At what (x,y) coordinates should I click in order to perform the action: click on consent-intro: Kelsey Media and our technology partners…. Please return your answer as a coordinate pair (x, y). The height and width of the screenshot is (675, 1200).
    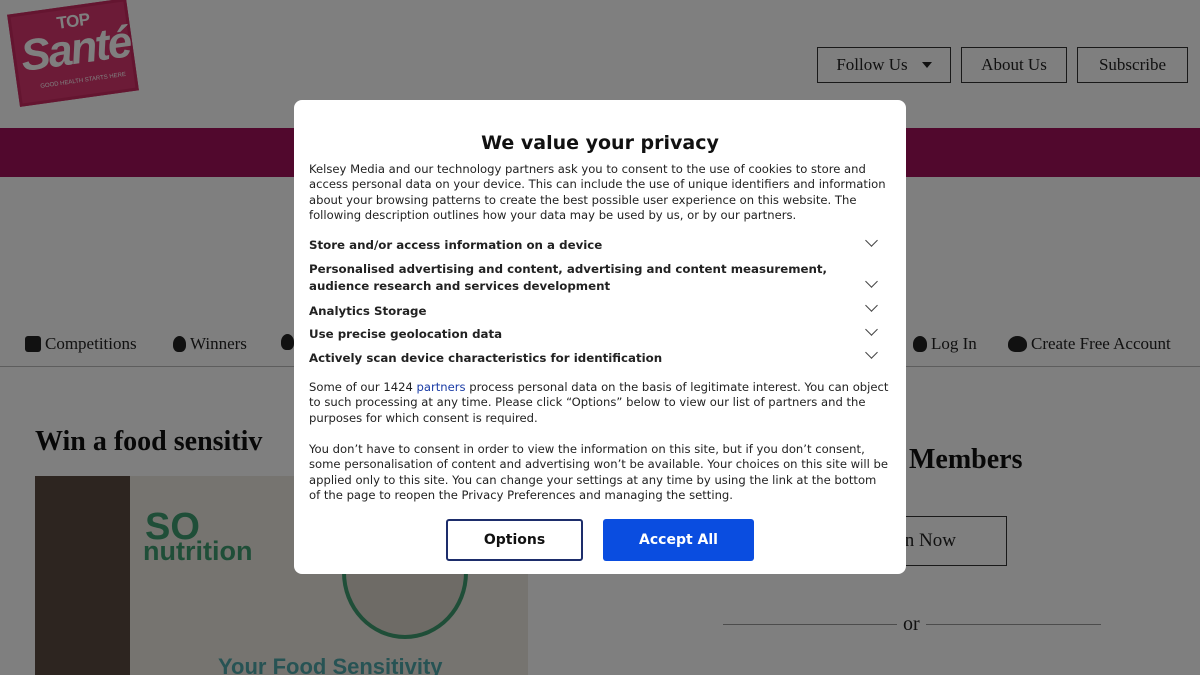
    Looking at the image, I should click on (597, 192).